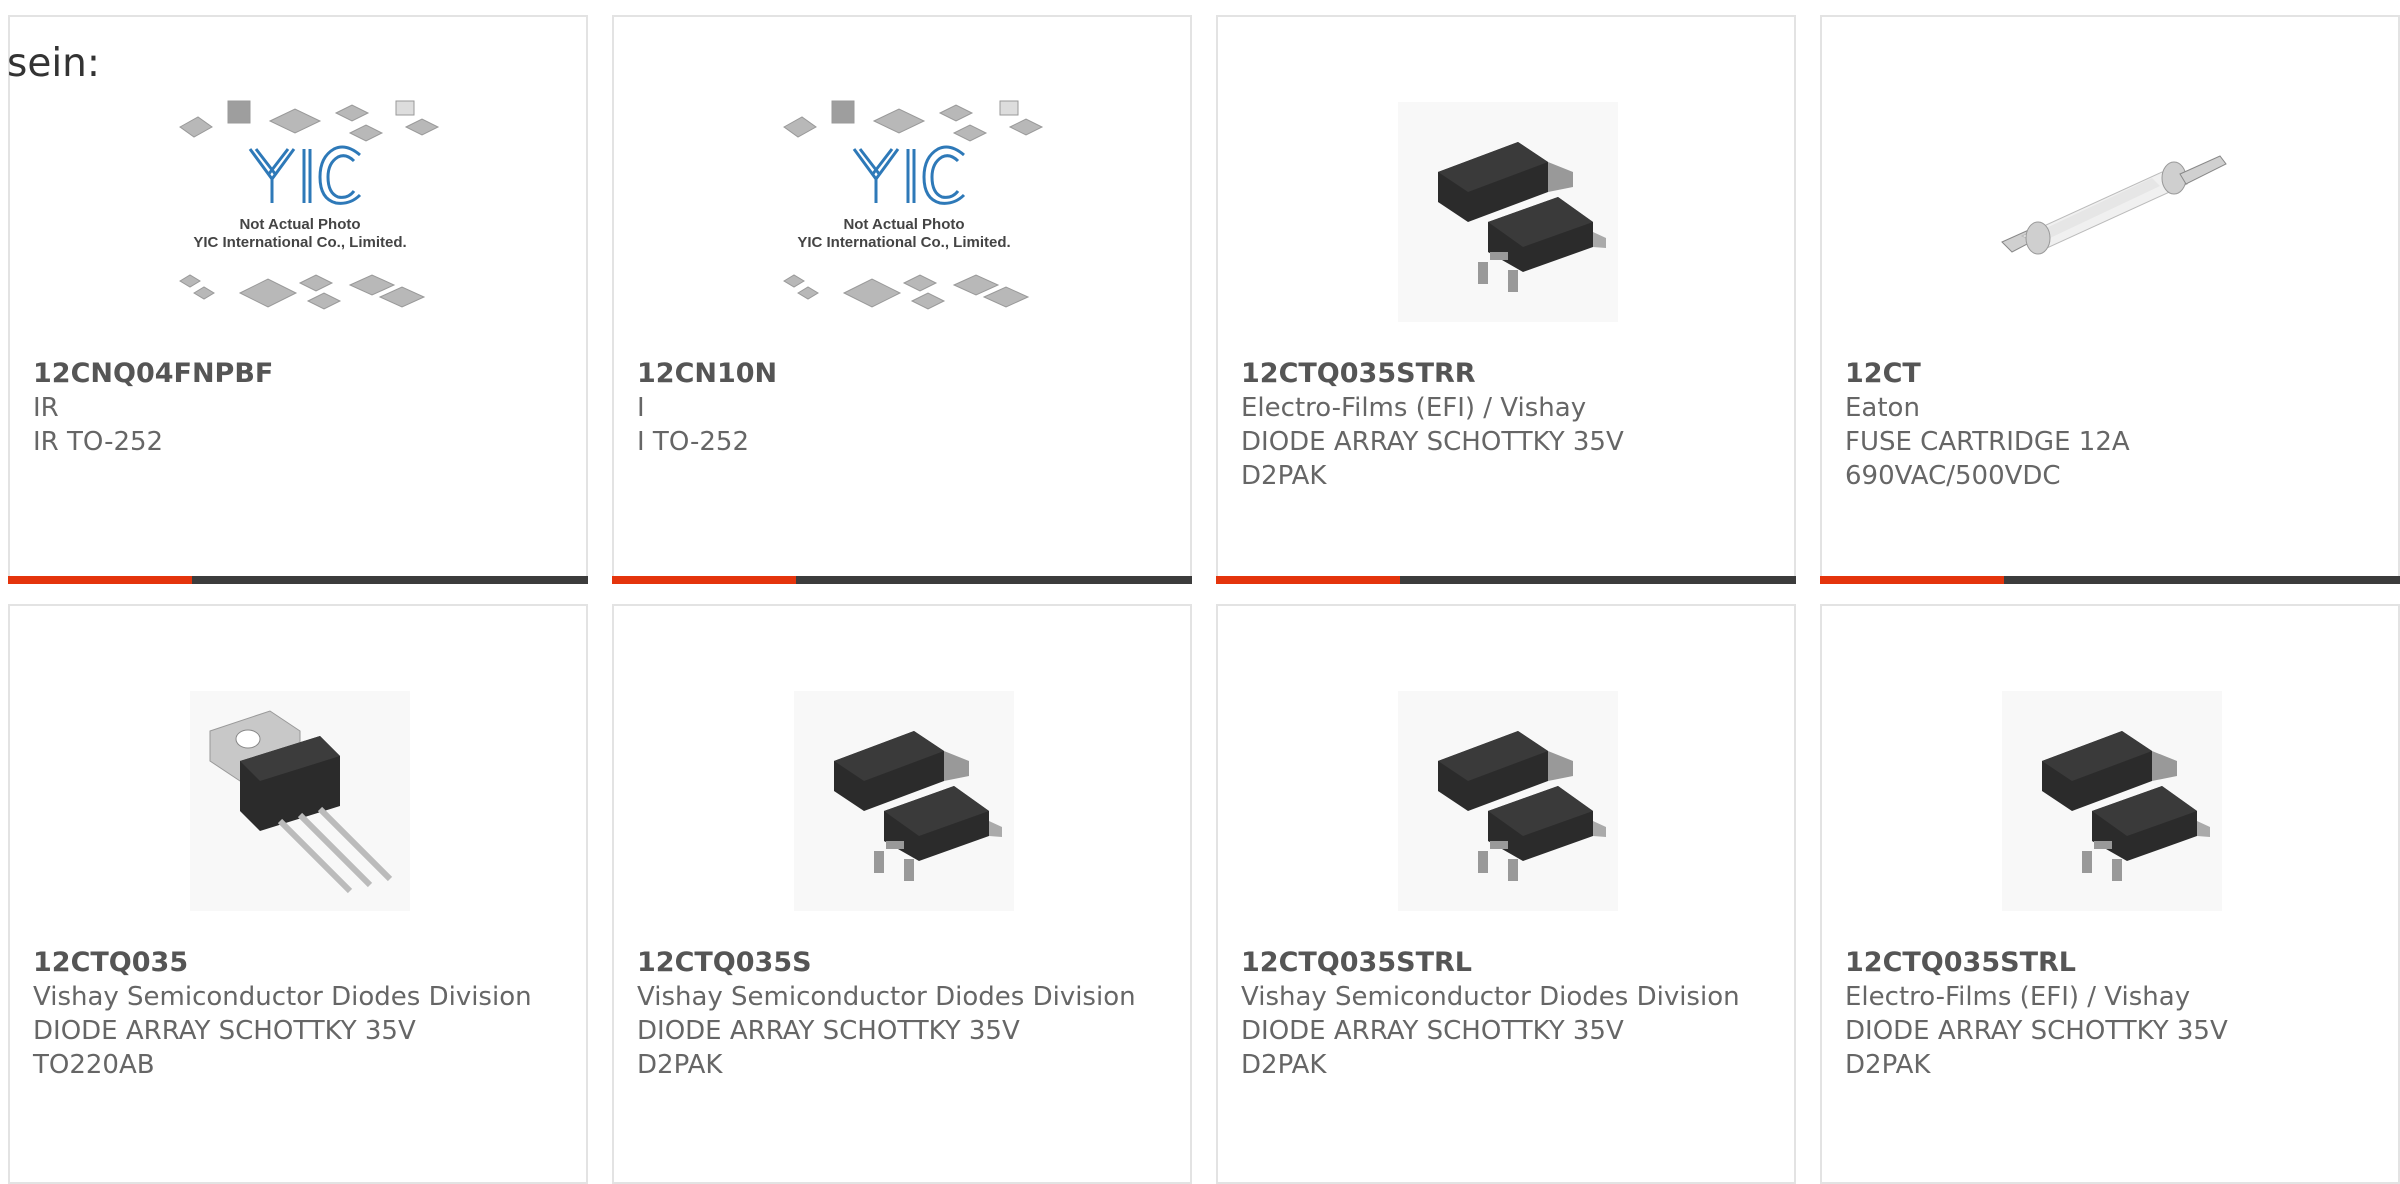 Image resolution: width=2400 pixels, height=1184 pixels. I want to click on manufacturer: IR, so click(46, 408).